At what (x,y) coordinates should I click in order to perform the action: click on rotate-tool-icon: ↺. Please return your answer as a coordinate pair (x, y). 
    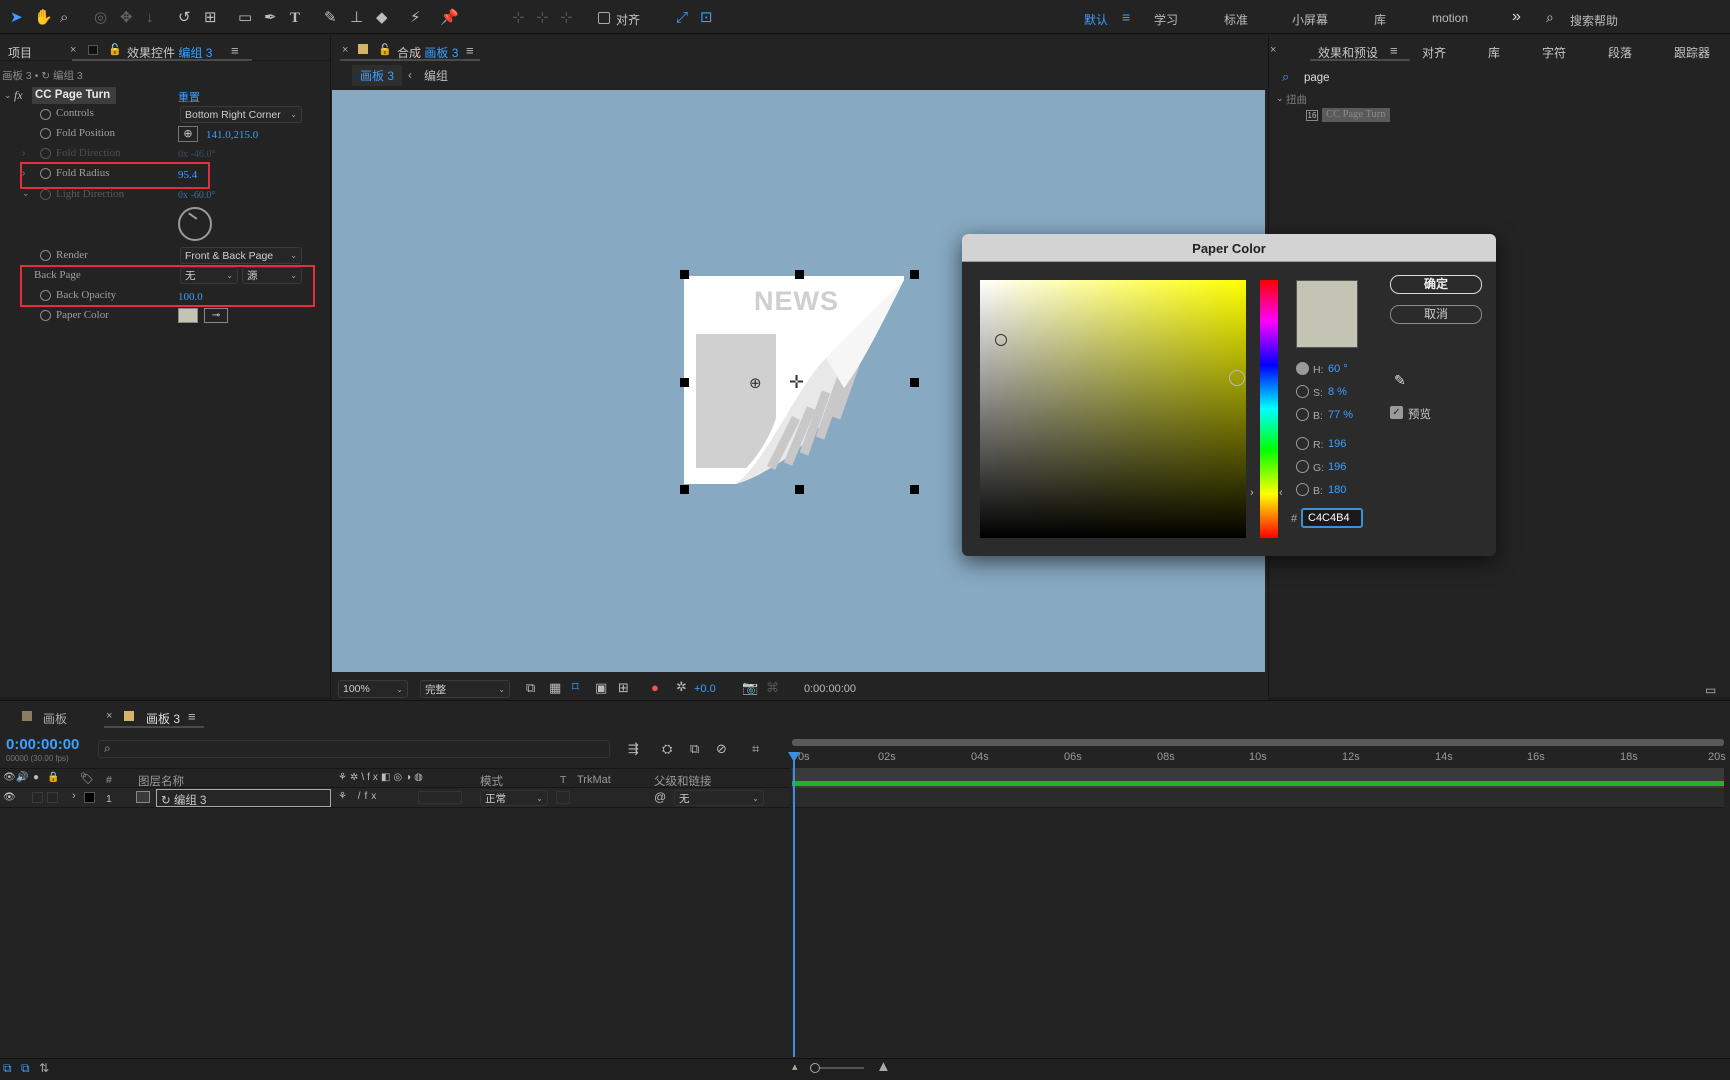
    Looking at the image, I should click on (184, 18).